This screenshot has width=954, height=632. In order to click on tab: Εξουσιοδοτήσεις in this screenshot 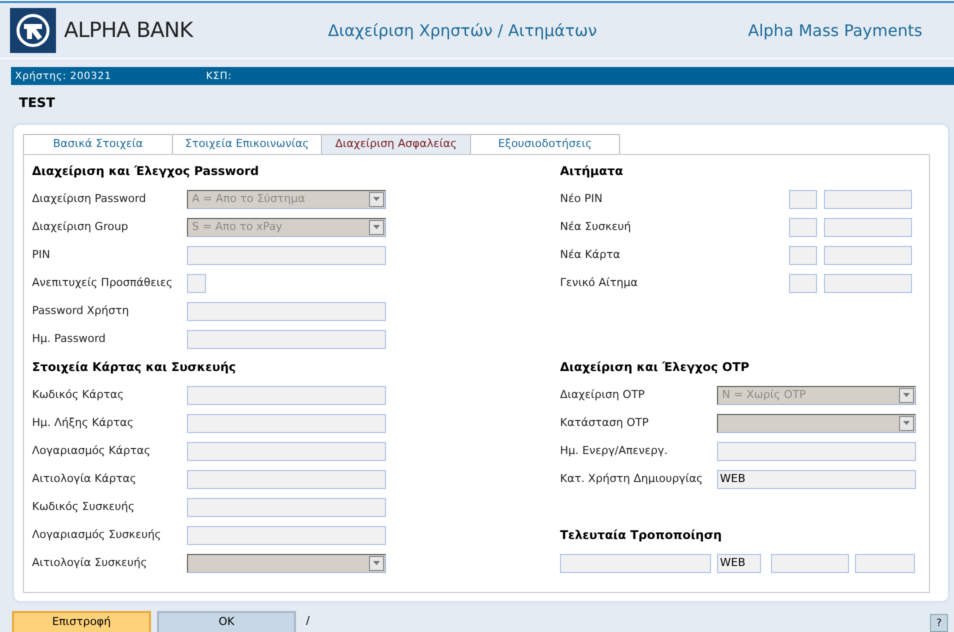, I will do `click(545, 144)`.